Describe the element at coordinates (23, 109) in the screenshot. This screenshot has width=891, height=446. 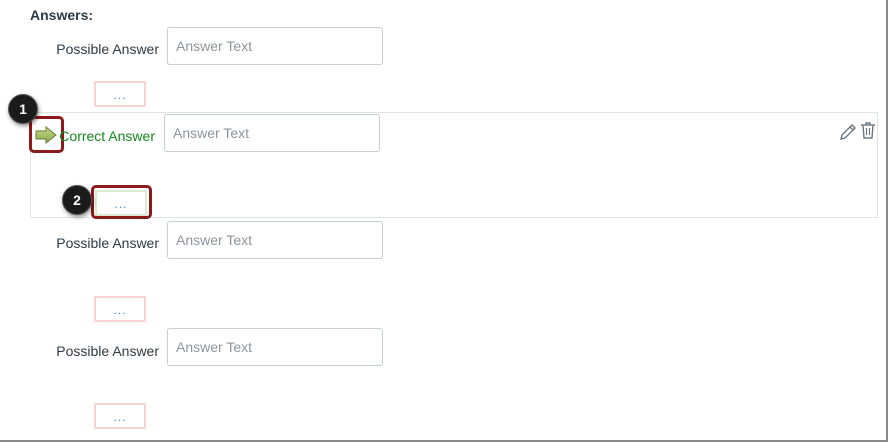
I see `callout-1: 1` at that location.